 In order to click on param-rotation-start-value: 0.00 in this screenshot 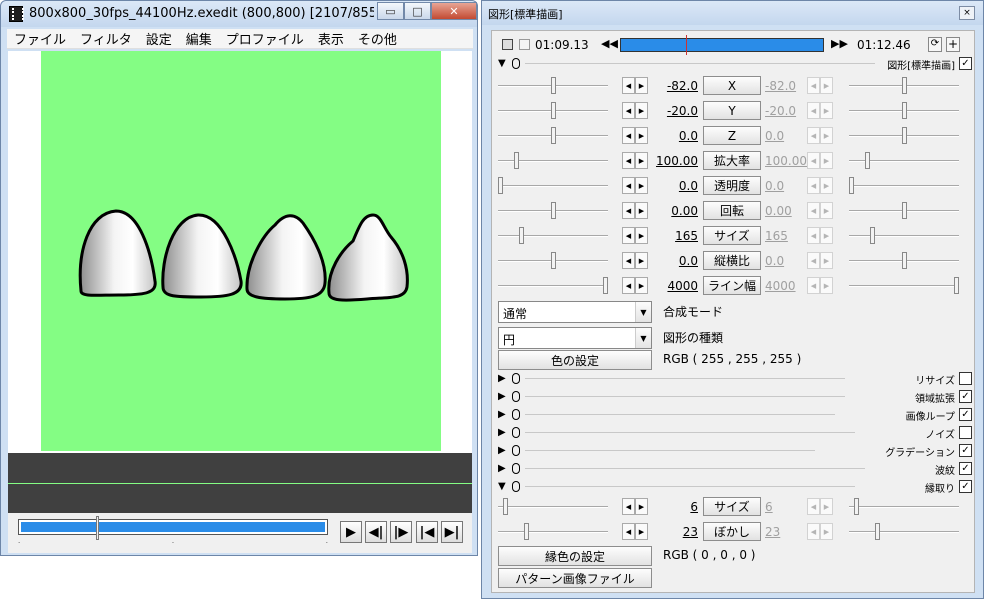, I will do `click(671, 211)`.